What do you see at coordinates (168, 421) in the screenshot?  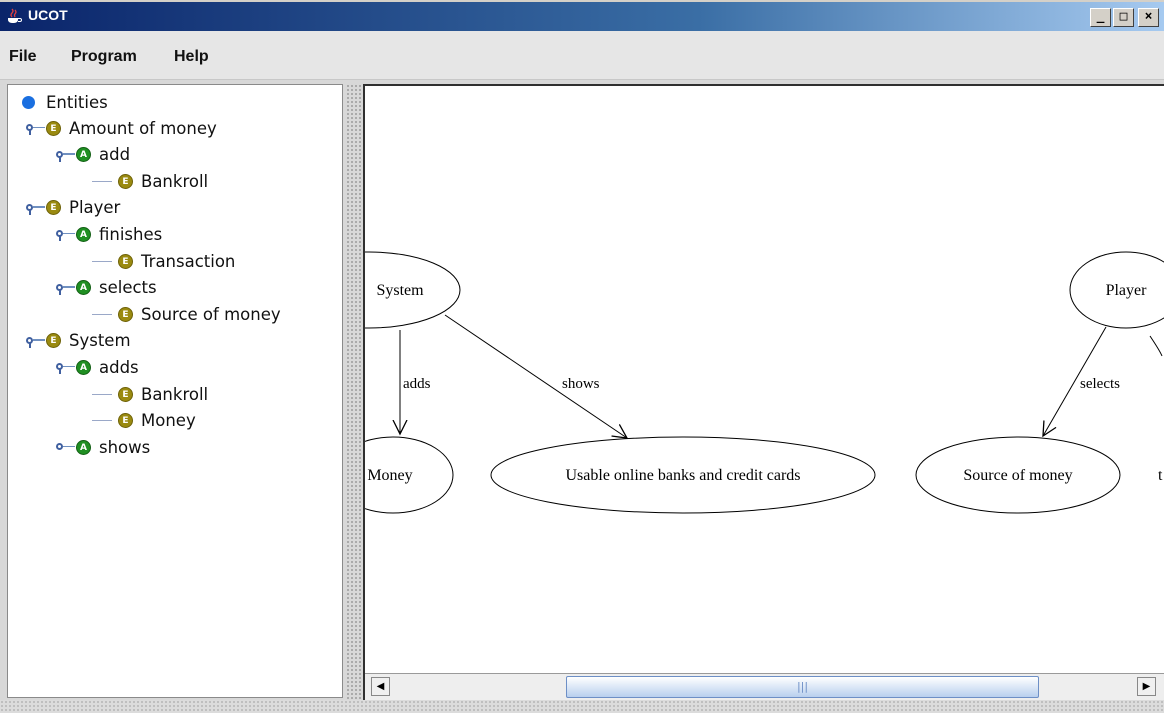 I see `tree-node-label: Money` at bounding box center [168, 421].